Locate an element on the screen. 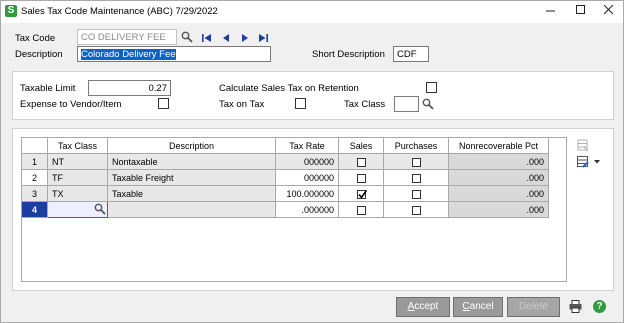 The image size is (624, 323). next-record-icon is located at coordinates (245, 38).